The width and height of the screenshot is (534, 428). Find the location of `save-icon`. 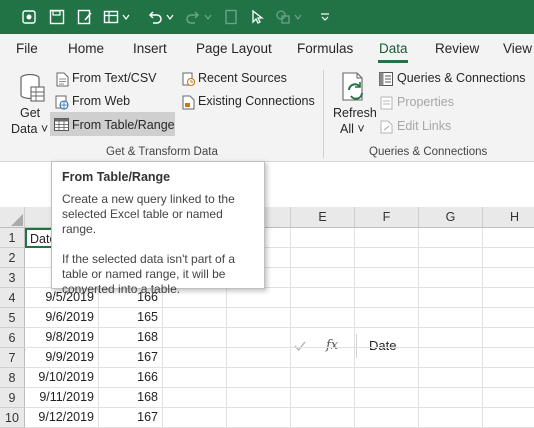

save-icon is located at coordinates (57, 17).